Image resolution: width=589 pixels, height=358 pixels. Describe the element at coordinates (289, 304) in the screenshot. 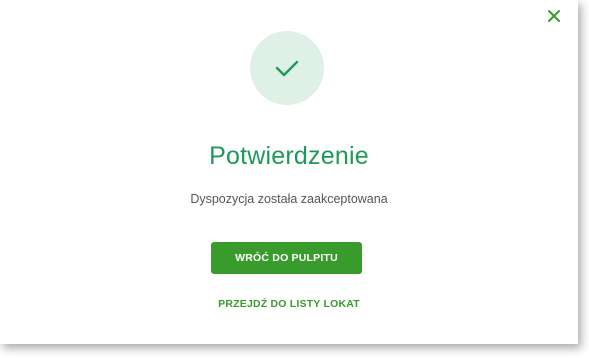

I see `go-to-deposits-list-link: PRZEJDŹ DO LISTY LOKAT` at that location.